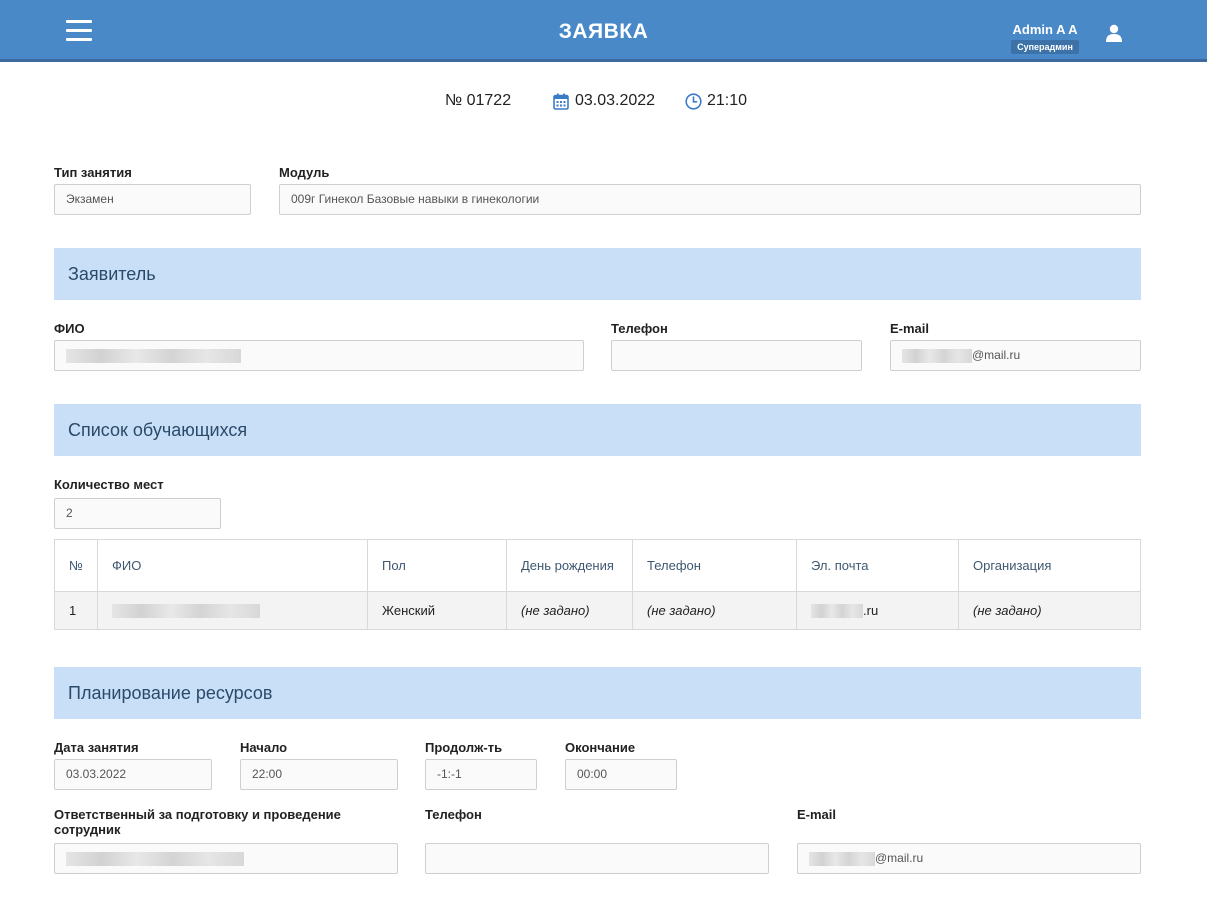 The width and height of the screenshot is (1207, 900). What do you see at coordinates (137, 513) in the screenshot?
I see `seats-field: 2` at bounding box center [137, 513].